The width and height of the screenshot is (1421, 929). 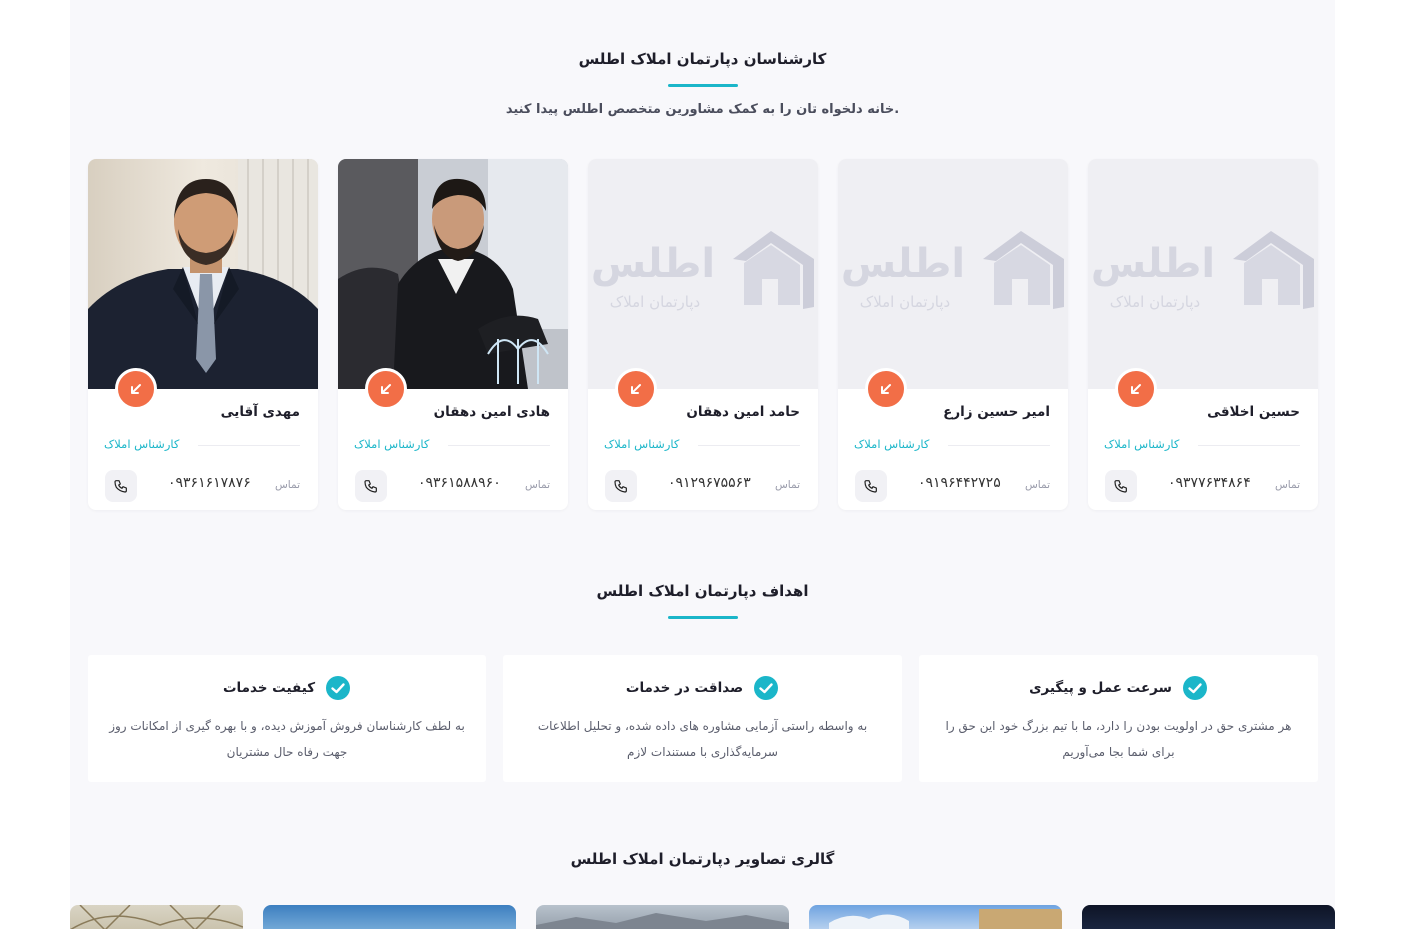 I want to click on agent-phone: ۰۹۳۶۱۶۱۷۸۷۶, so click(x=209, y=483).